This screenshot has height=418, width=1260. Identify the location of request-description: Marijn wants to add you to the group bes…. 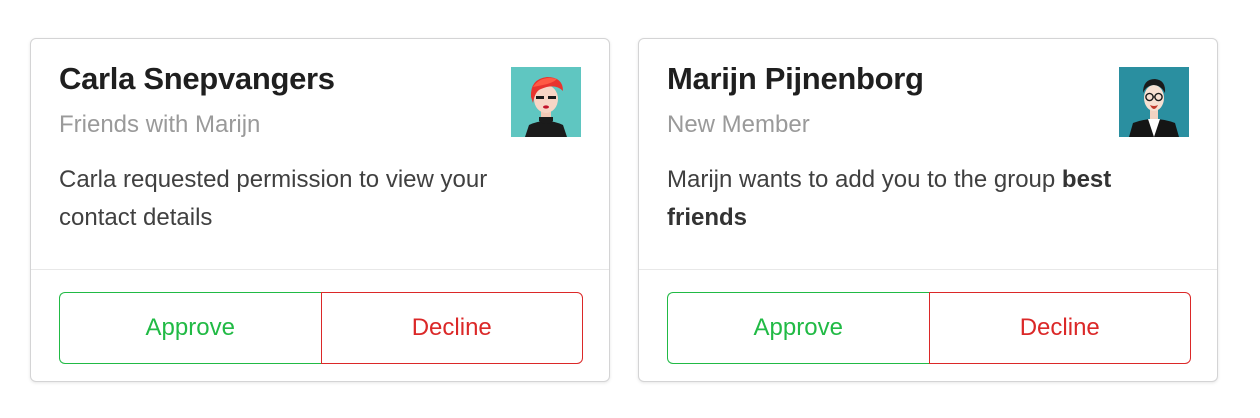
(922, 199).